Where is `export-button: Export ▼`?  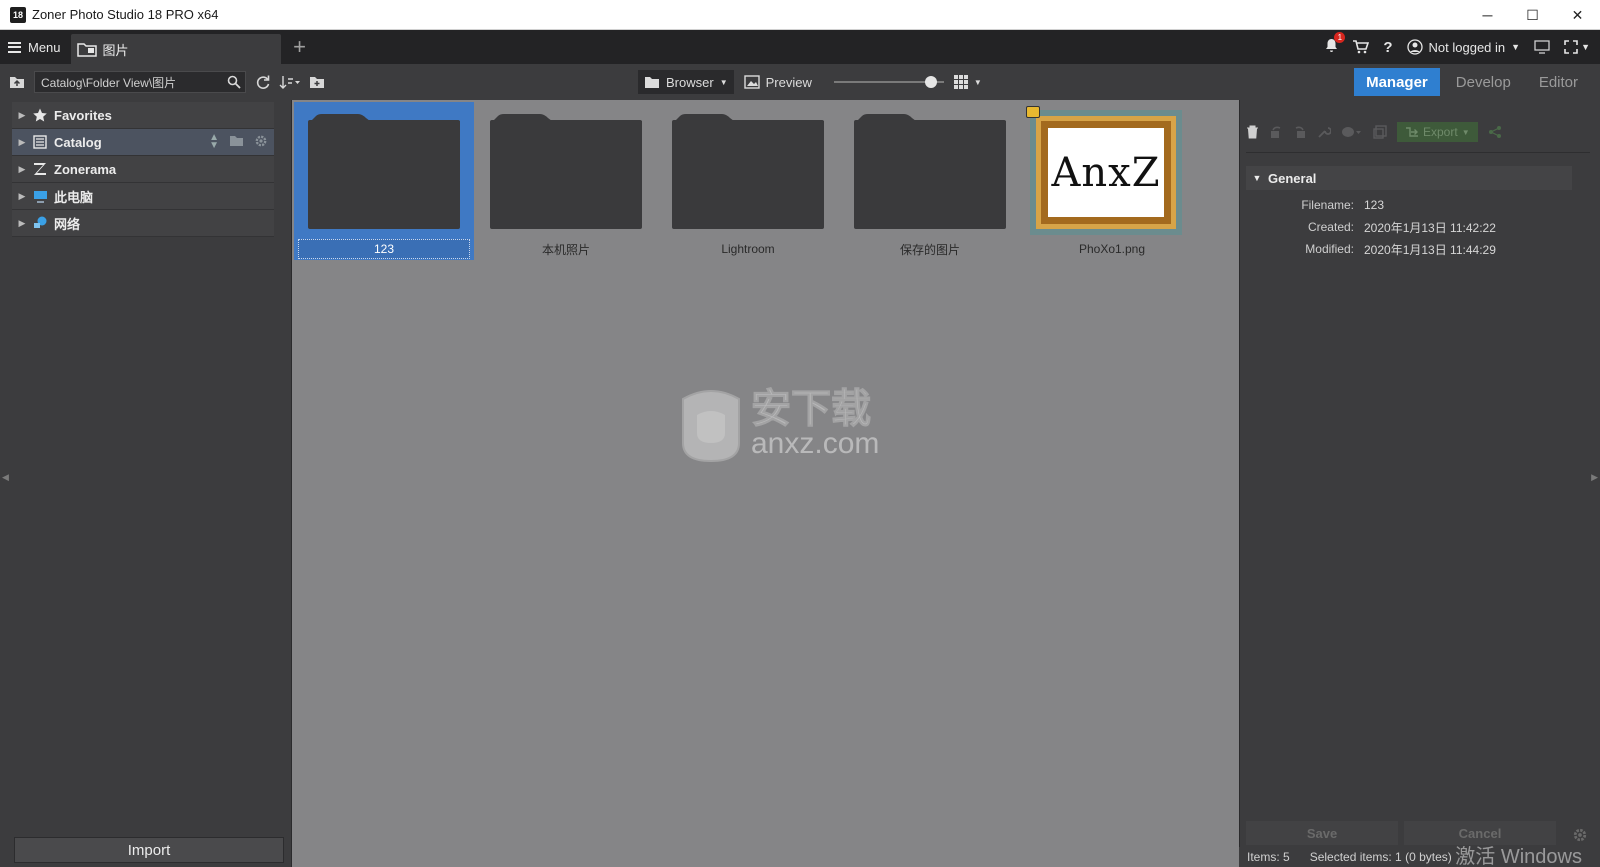 export-button: Export ▼ is located at coordinates (1437, 132).